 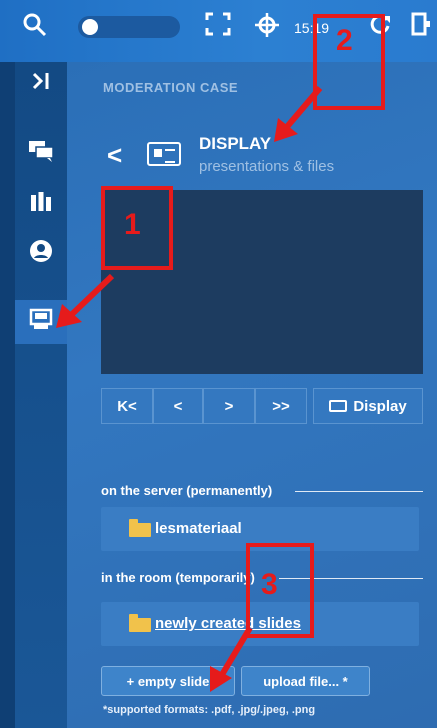 I want to click on sidebar-item-user, so click(x=41, y=254).